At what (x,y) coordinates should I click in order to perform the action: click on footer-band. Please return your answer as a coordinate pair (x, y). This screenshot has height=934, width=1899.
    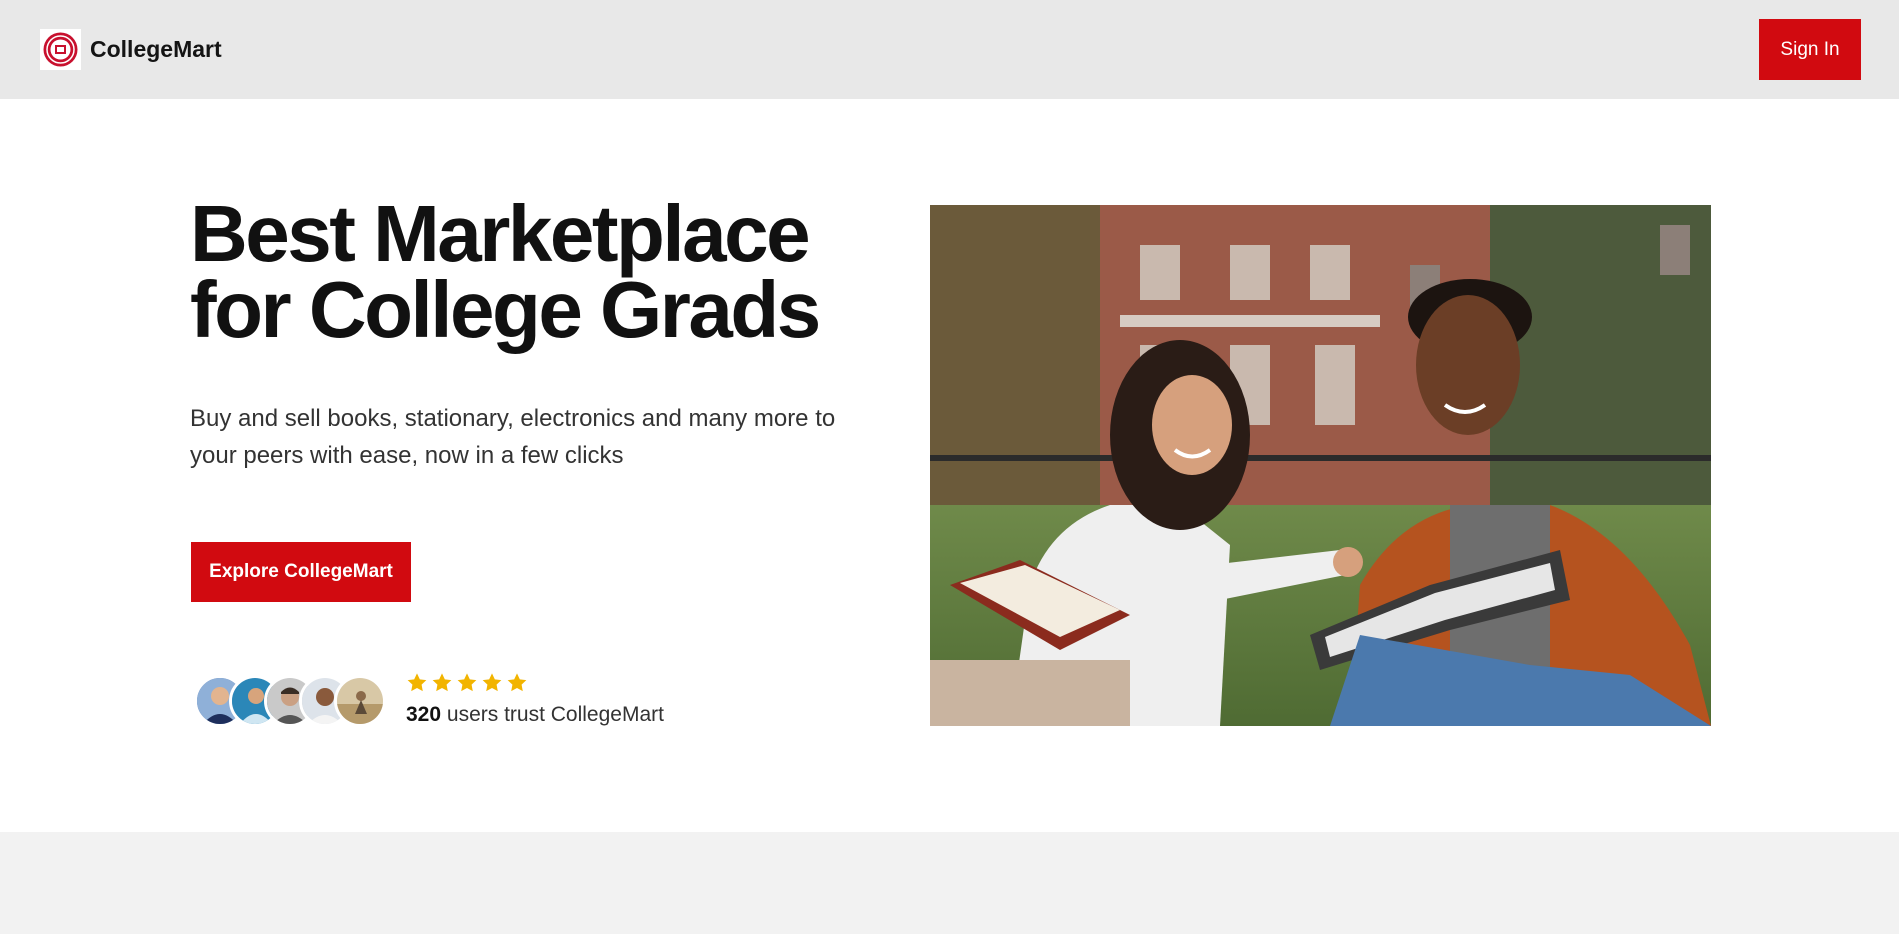
    Looking at the image, I should click on (949, 883).